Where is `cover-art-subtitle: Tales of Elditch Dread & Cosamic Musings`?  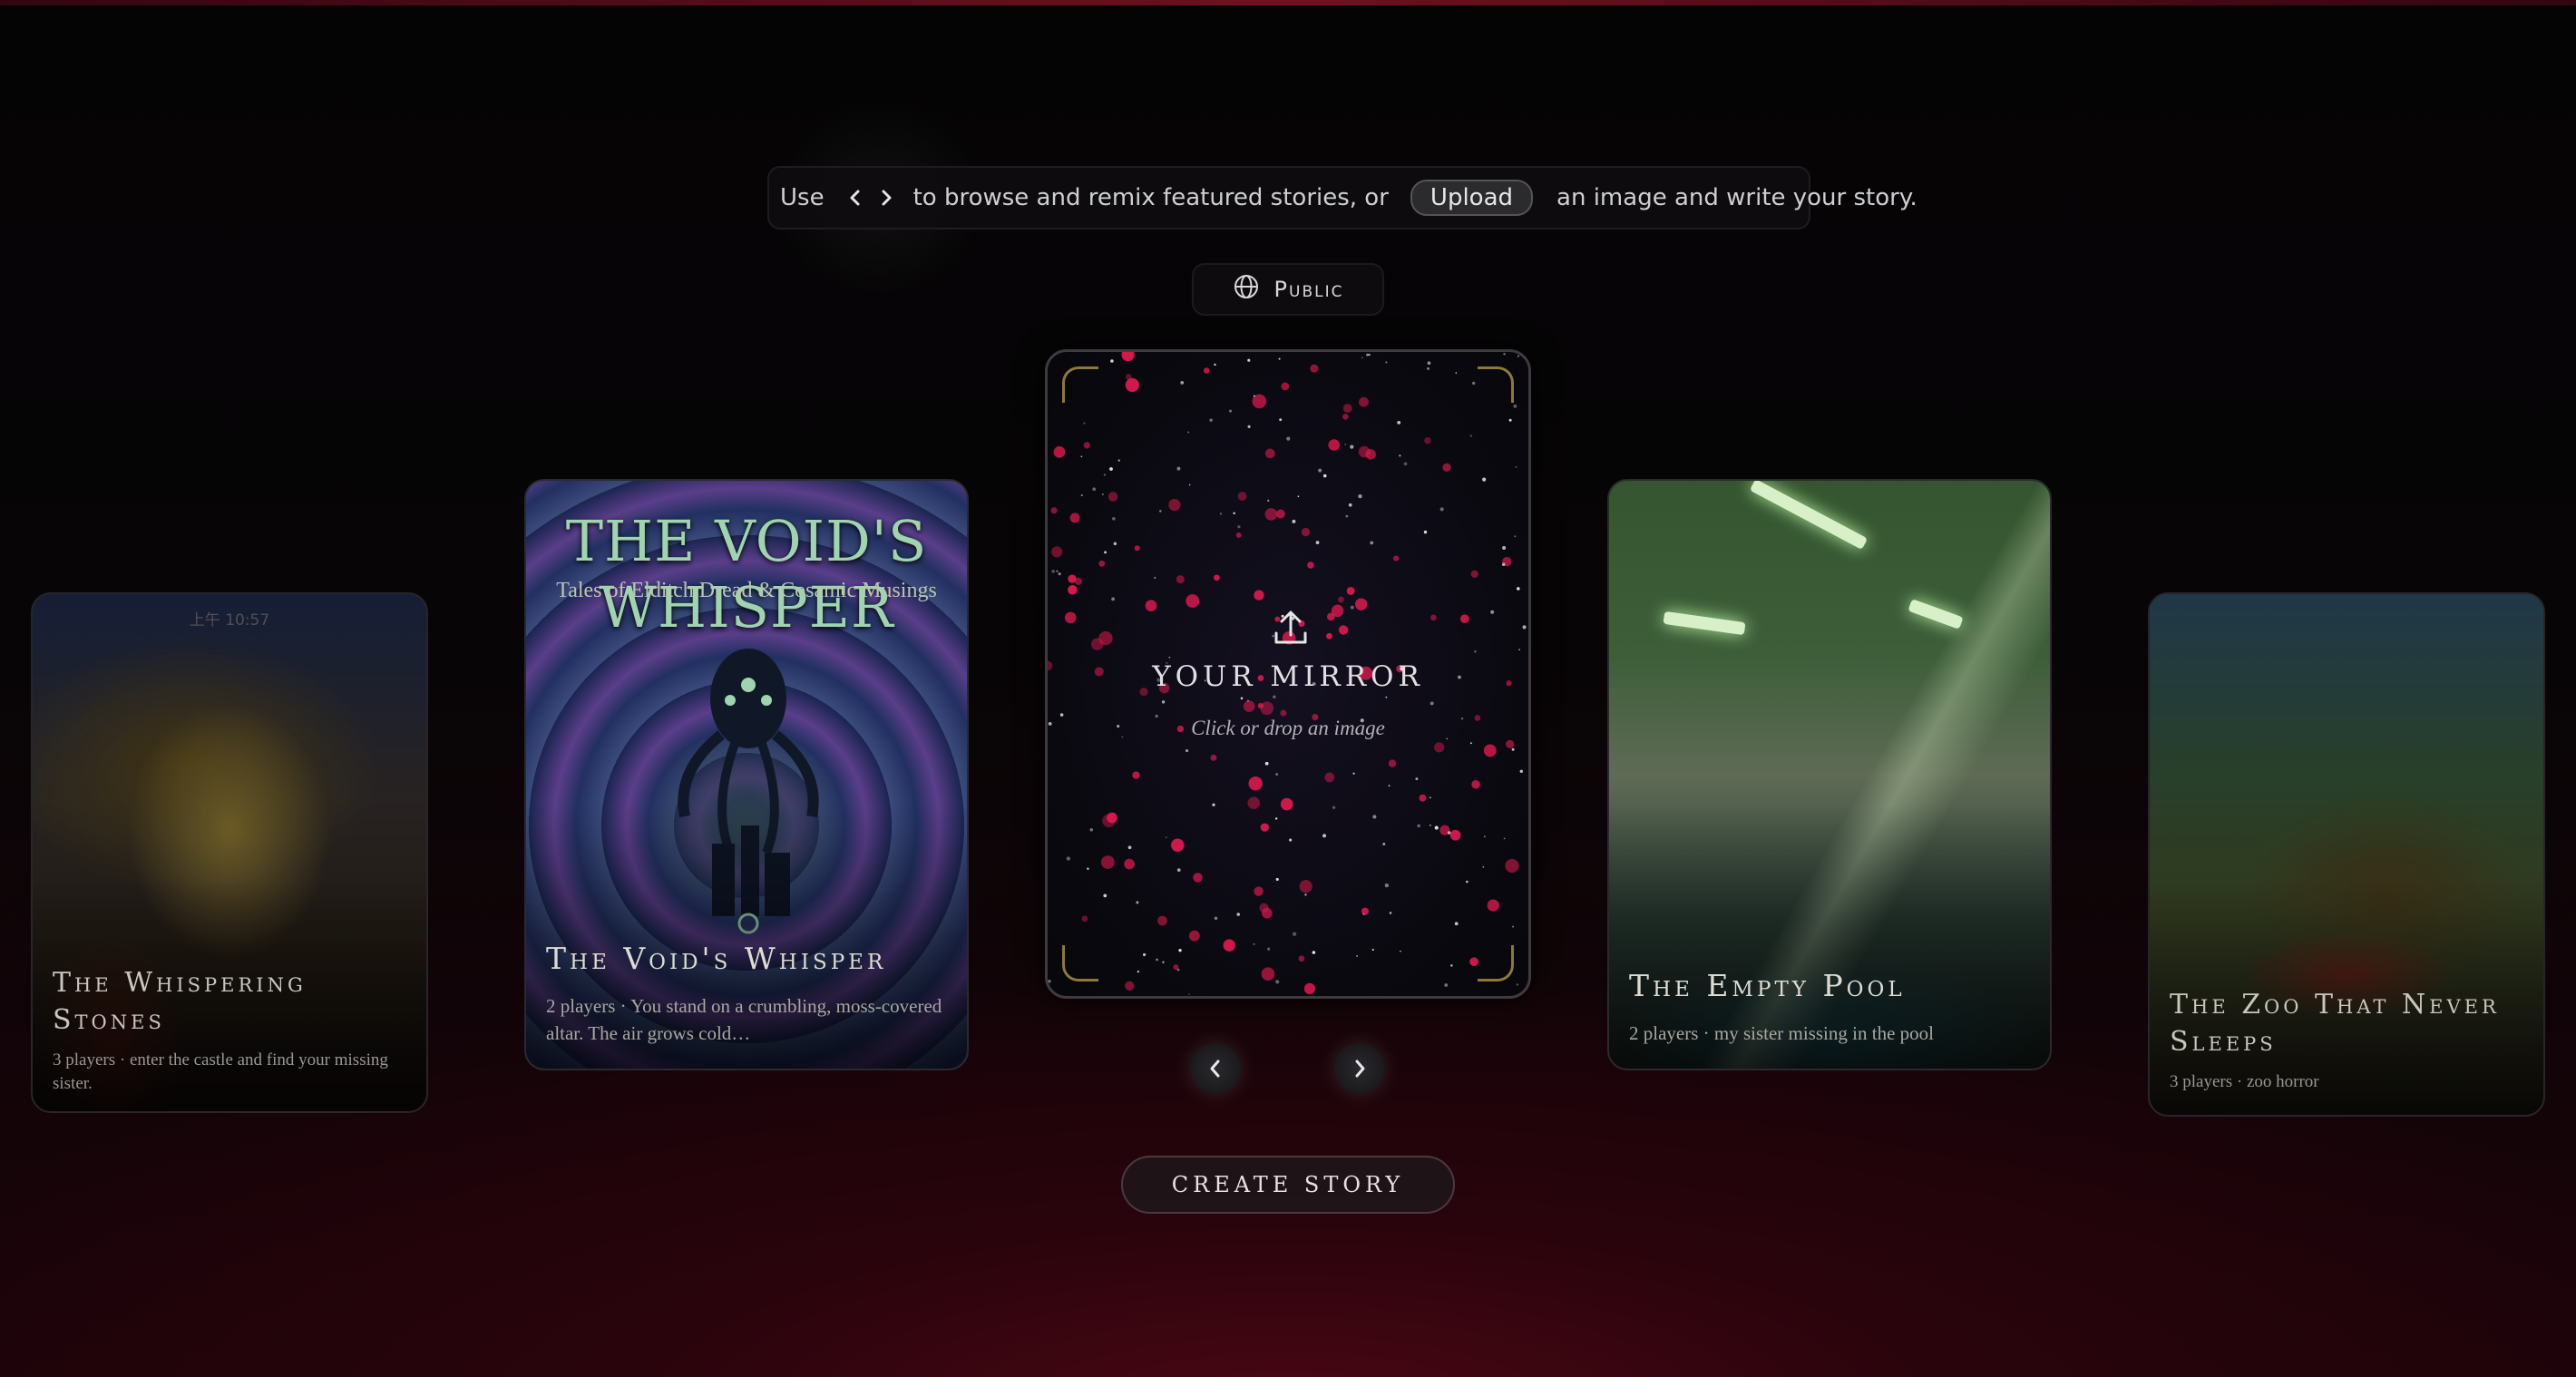
cover-art-subtitle: Tales of Elditch Dread & Cosamic Musings is located at coordinates (746, 590).